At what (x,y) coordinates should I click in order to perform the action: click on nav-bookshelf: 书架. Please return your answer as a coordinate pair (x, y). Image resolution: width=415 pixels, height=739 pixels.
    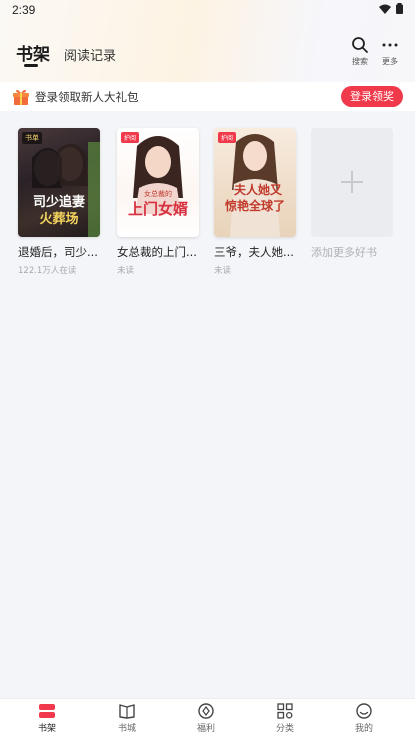
    Looking at the image, I should click on (47, 718).